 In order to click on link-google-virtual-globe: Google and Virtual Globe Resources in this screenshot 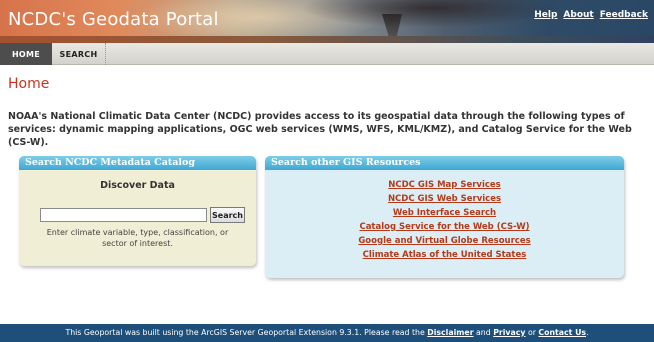, I will do `click(444, 241)`.